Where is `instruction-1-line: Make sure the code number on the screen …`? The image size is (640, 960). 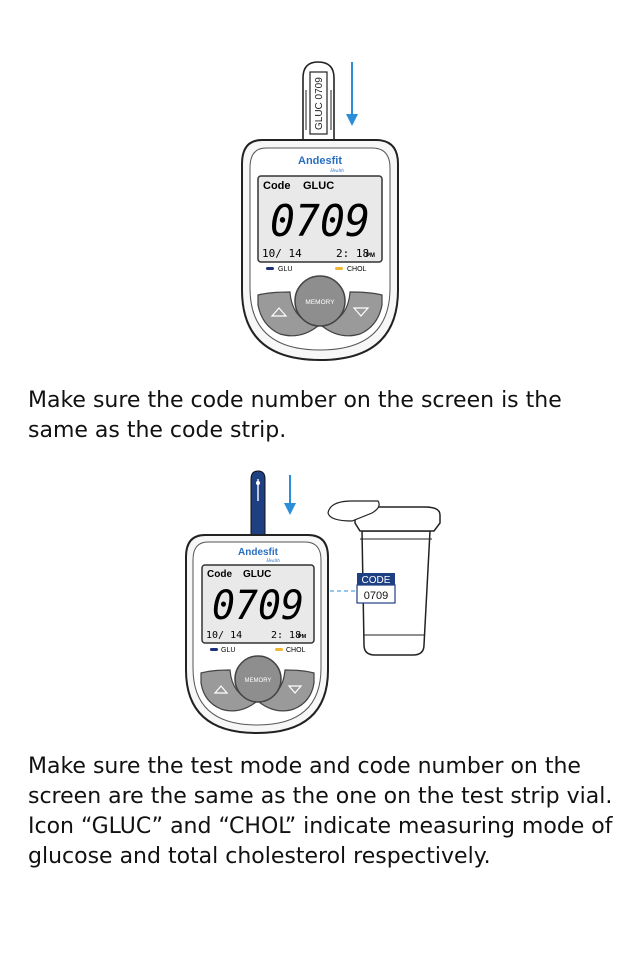
instruction-1-line: Make sure the code number on the screen … is located at coordinates (295, 400).